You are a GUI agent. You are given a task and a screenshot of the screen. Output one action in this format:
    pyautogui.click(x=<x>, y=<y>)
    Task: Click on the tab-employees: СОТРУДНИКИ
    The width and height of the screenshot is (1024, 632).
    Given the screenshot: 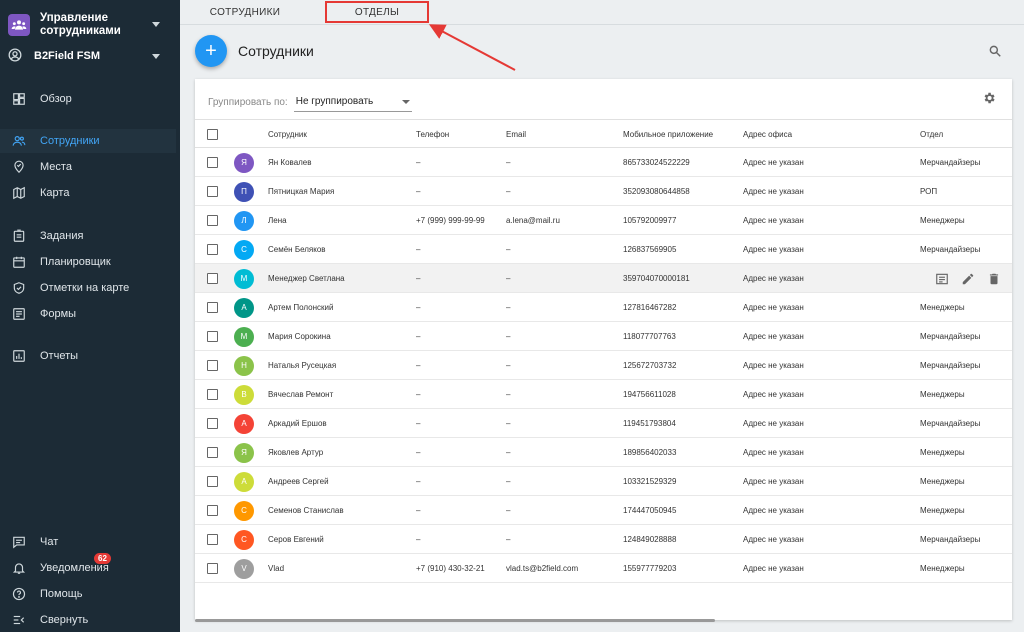 What is the action you would take?
    pyautogui.click(x=245, y=12)
    